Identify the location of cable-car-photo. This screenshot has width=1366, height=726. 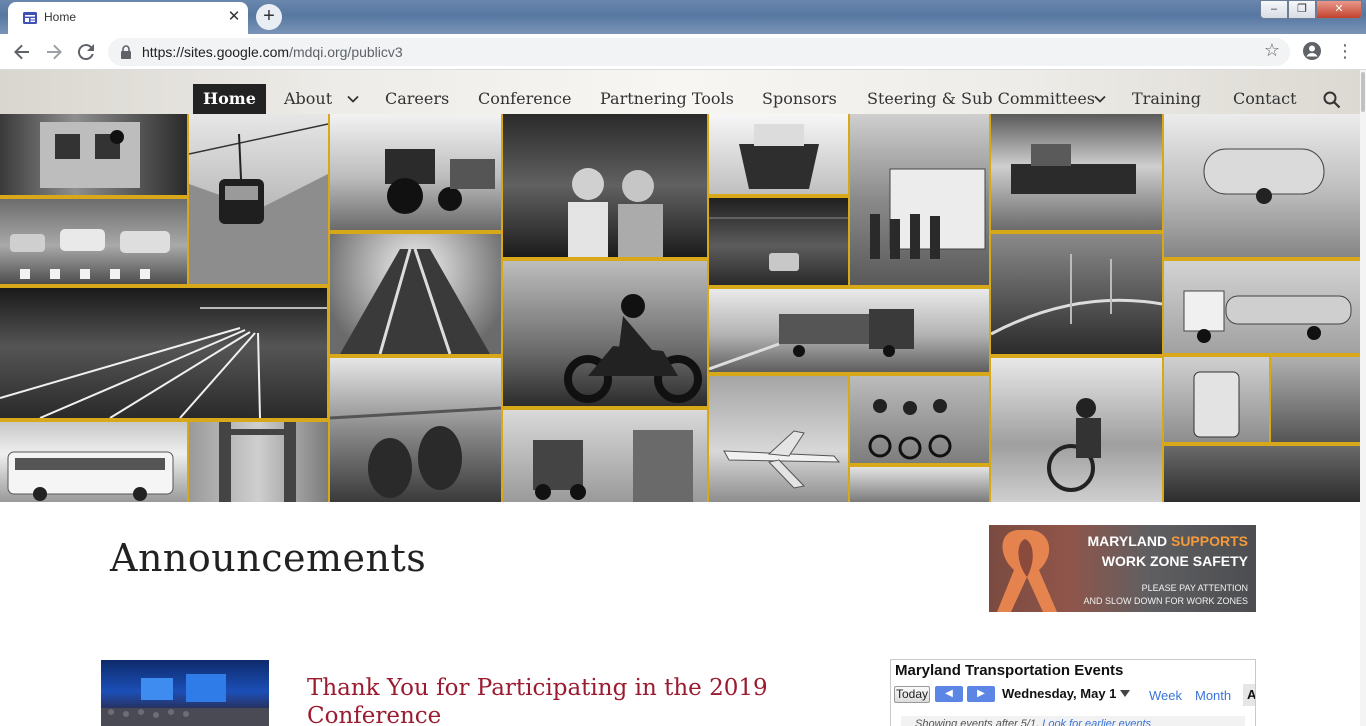
(258, 199).